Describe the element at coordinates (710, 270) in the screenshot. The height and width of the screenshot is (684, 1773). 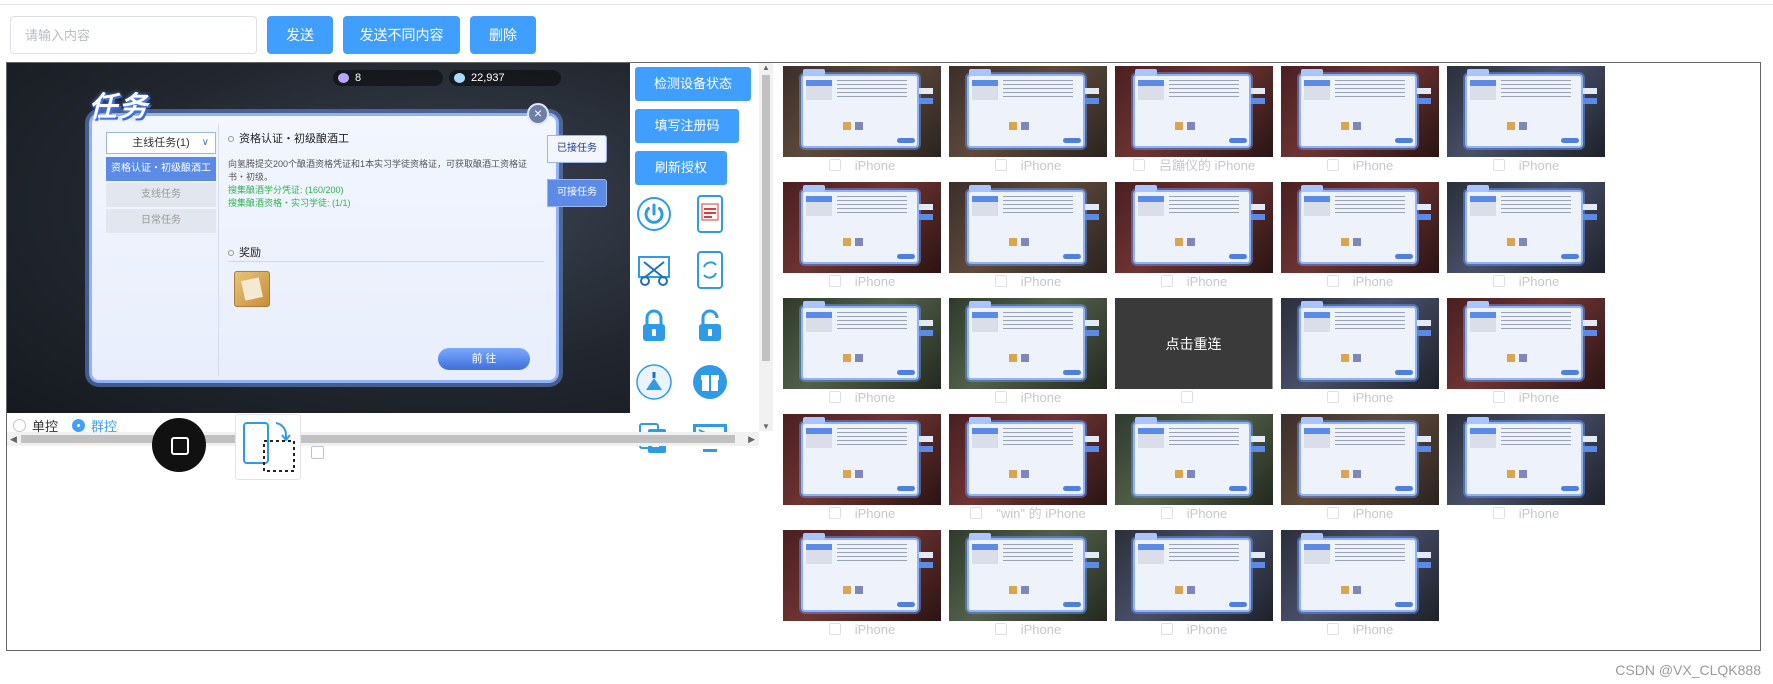
I see `rotate-screen-icon` at that location.